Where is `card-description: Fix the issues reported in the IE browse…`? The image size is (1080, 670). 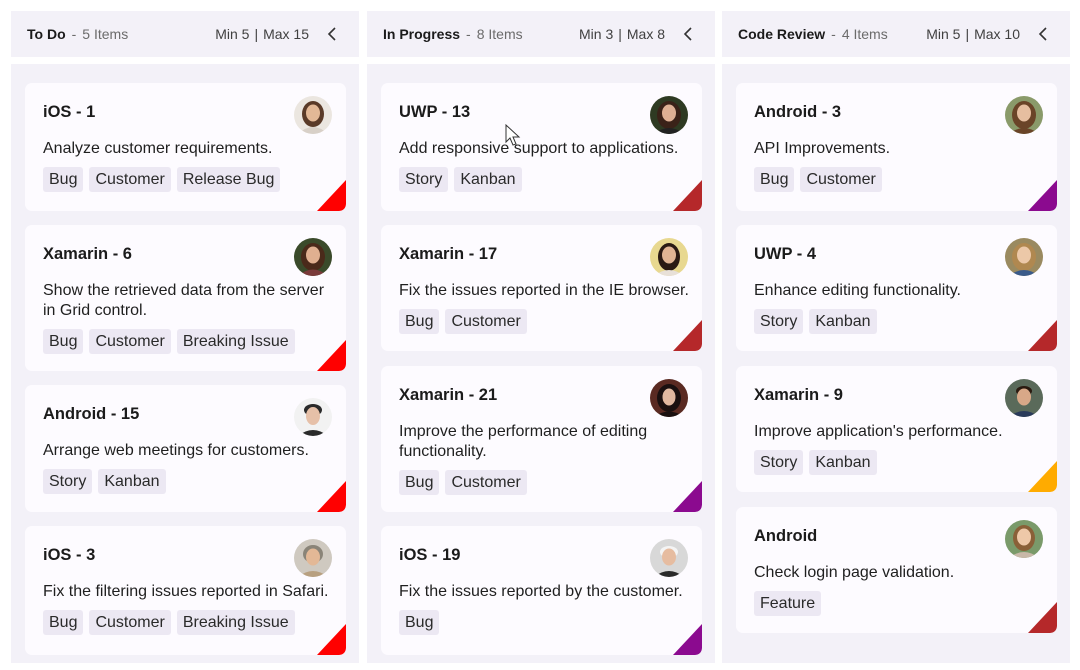 card-description: Fix the issues reported in the IE browse… is located at coordinates (544, 290).